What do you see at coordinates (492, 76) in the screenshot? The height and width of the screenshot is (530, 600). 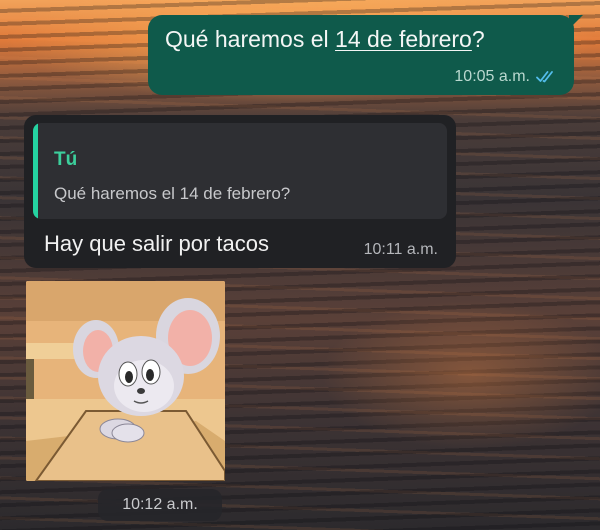 I see `message-time: 10:05 a.m.` at bounding box center [492, 76].